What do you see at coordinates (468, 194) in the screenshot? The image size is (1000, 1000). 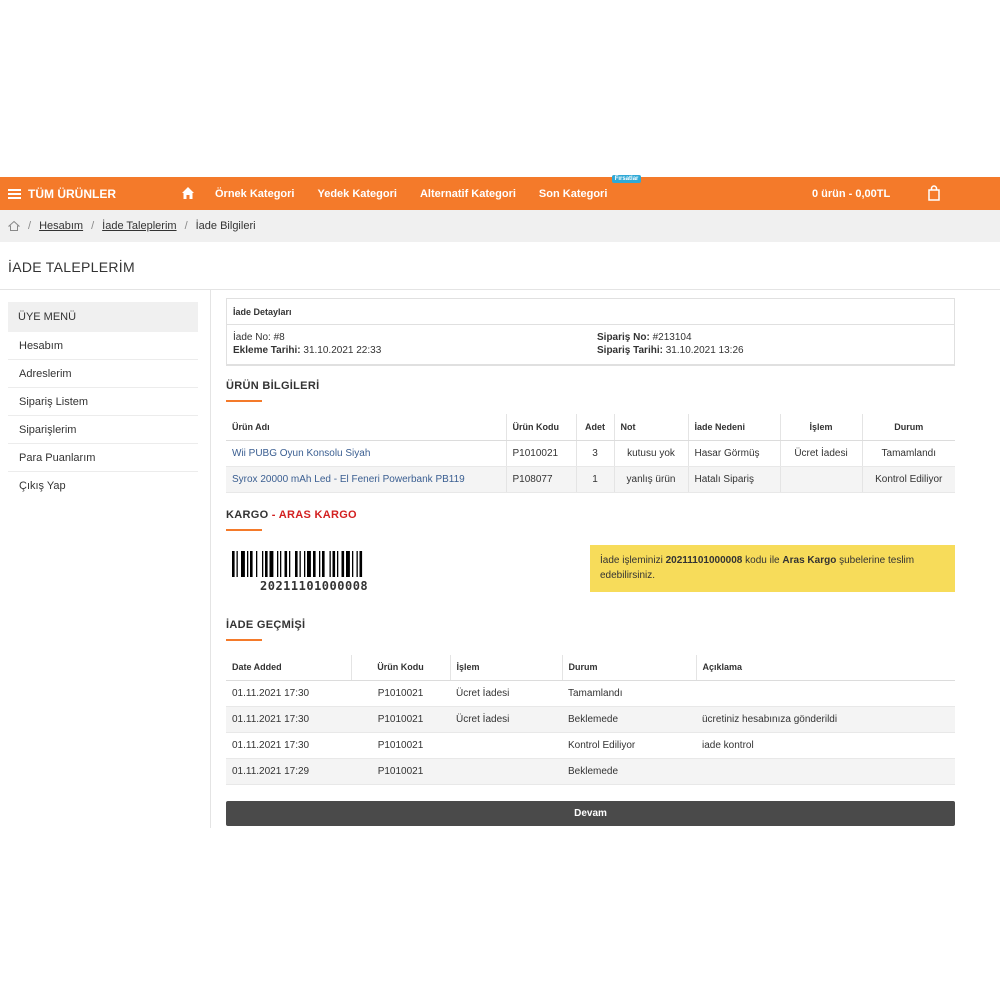 I see `nav-link-alternatif-kategori: Alternatif Kategori` at bounding box center [468, 194].